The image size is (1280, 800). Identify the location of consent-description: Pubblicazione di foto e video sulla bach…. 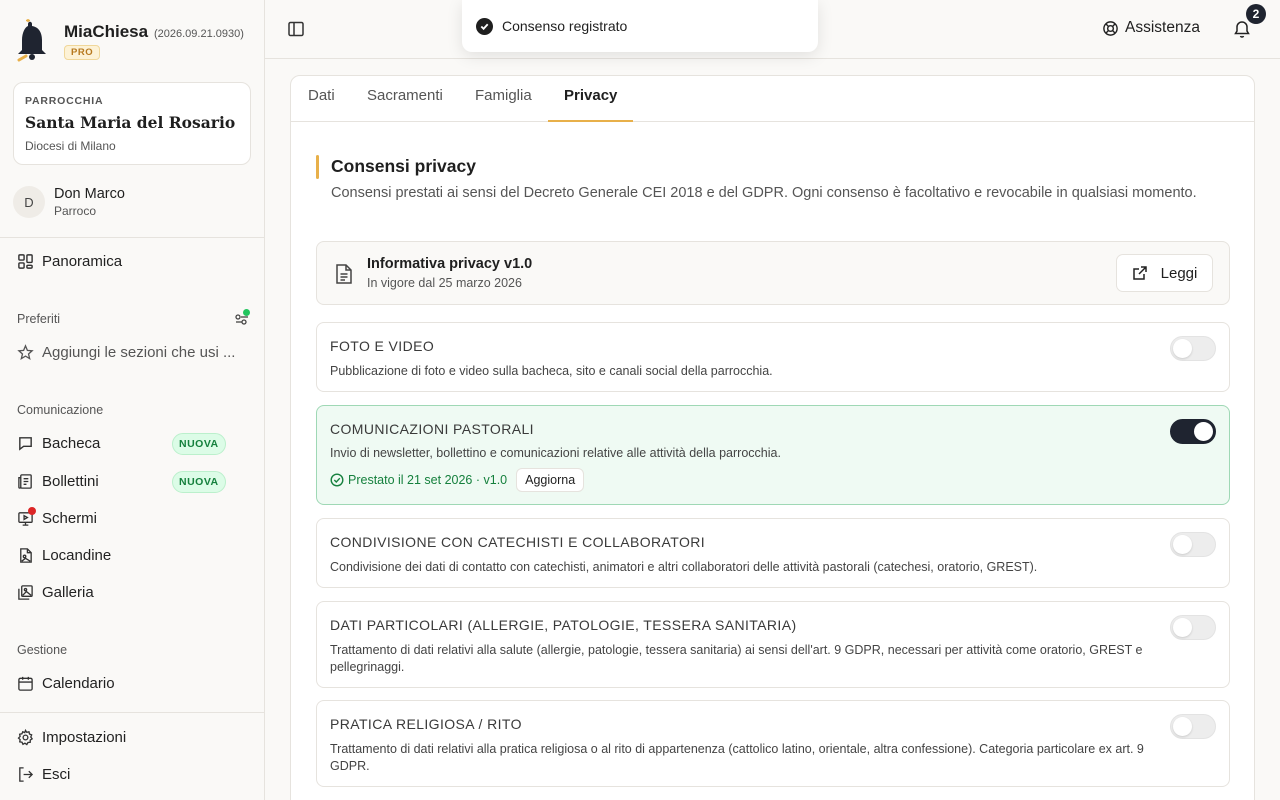
(551, 371).